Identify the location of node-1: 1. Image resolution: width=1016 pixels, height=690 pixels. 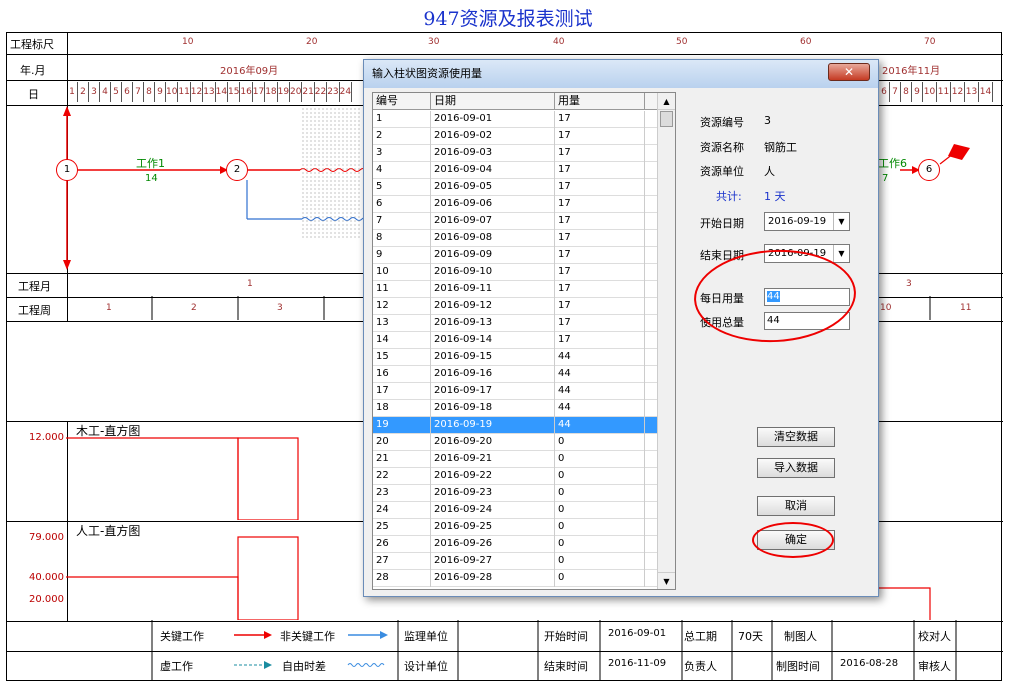
(67, 170).